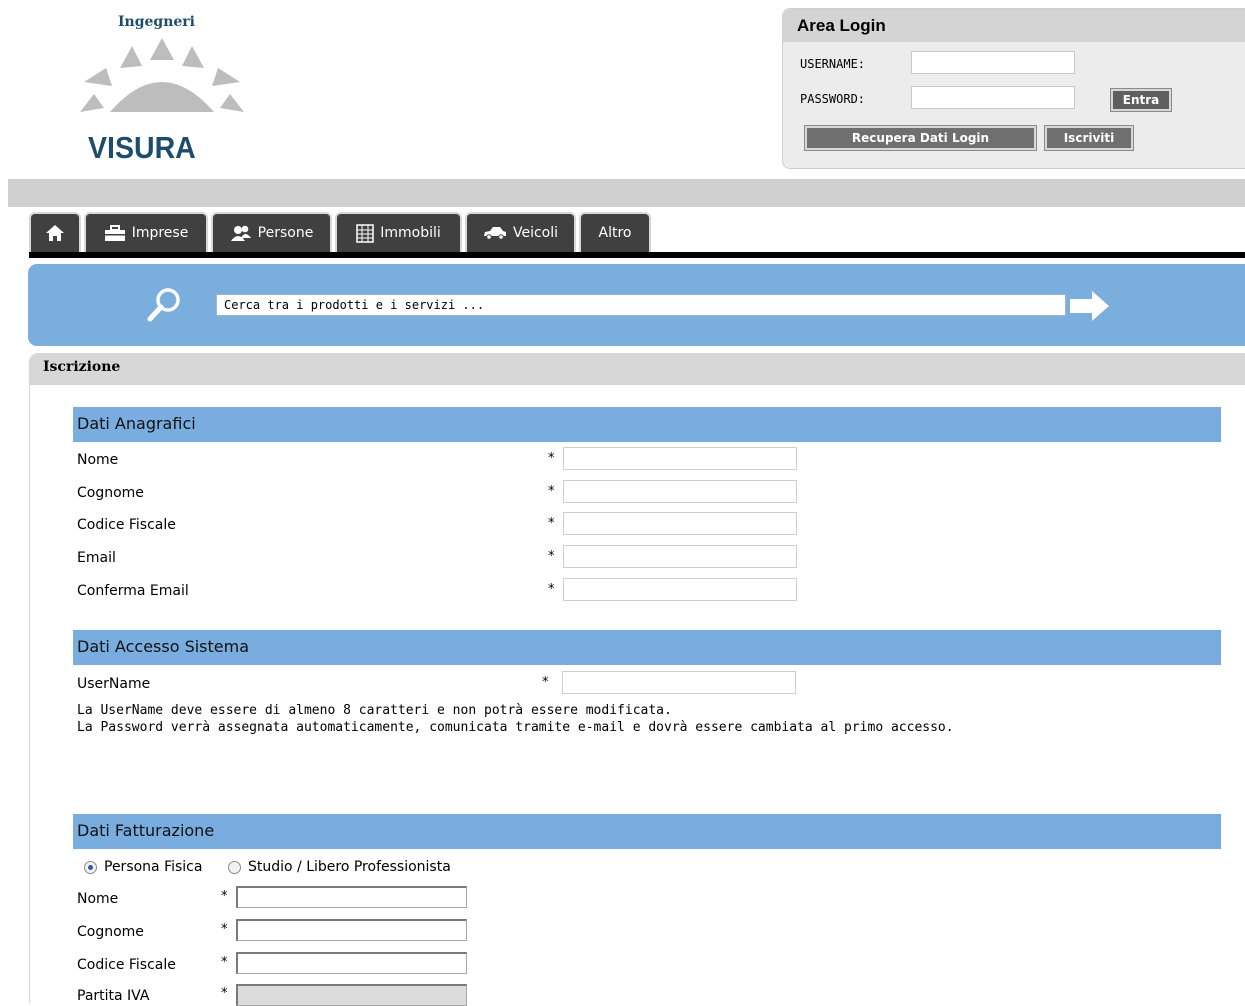 This screenshot has height=1006, width=1245. Describe the element at coordinates (679, 682) in the screenshot. I see `accesso-username-input` at that location.